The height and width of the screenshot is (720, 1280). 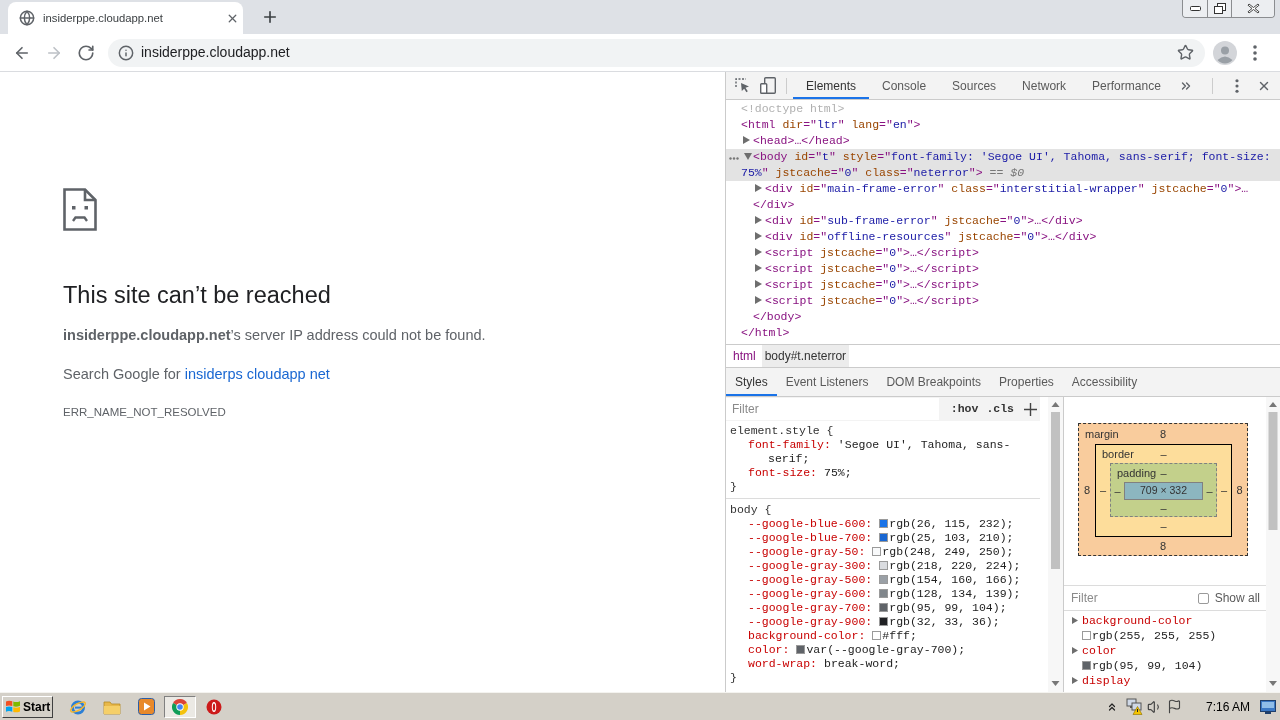 I want to click on css-declaration: --google-gray-300: rgb(218, 220, 224);, so click(x=884, y=566).